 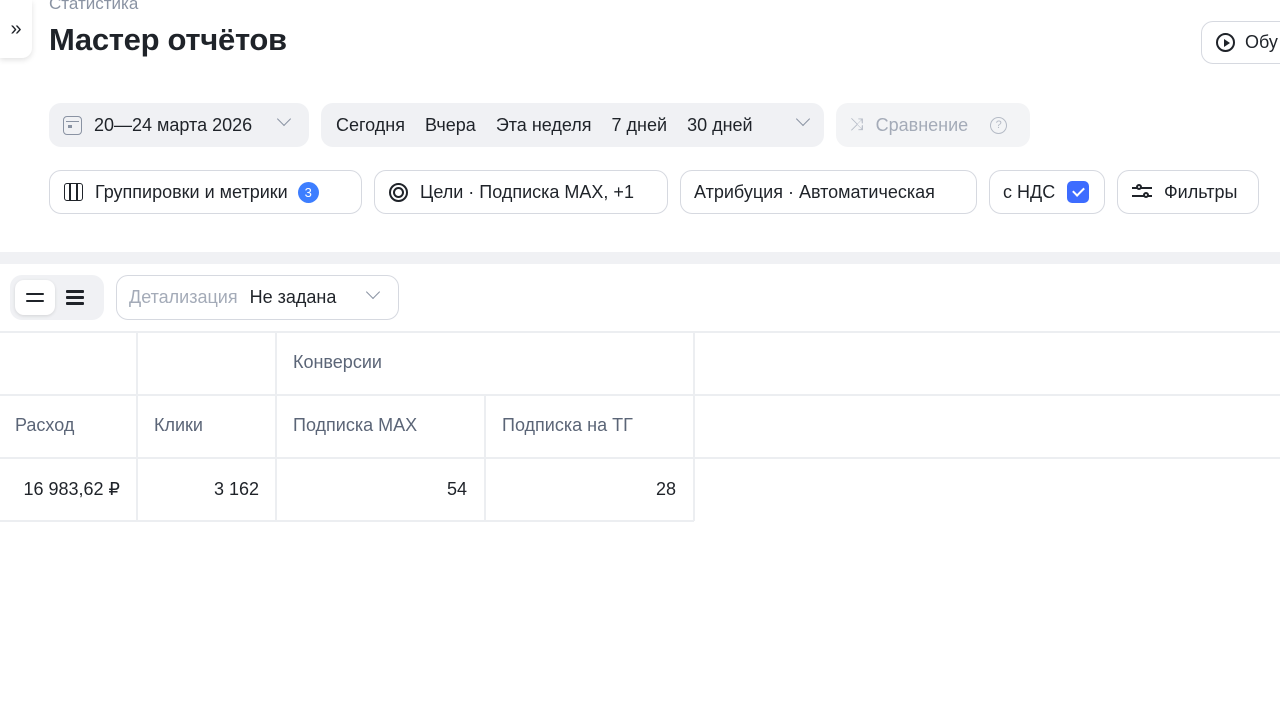 I want to click on attribution-selector: Атрибуция · Автоматическая, so click(x=828, y=192).